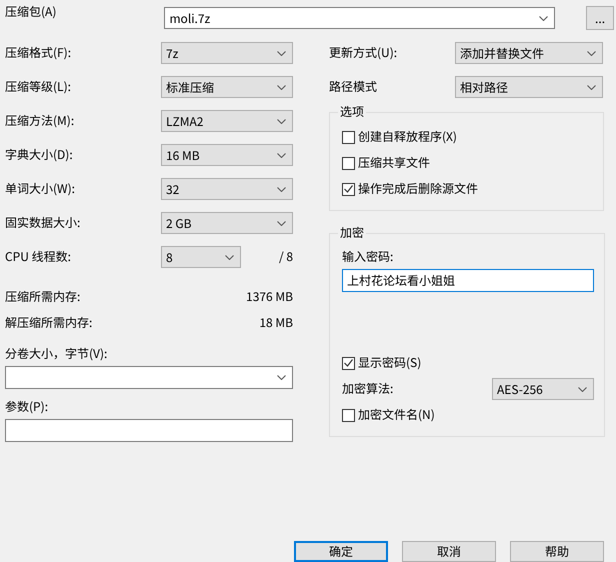  Describe the element at coordinates (43, 223) in the screenshot. I see `field-label: 固实数据大小:` at that location.